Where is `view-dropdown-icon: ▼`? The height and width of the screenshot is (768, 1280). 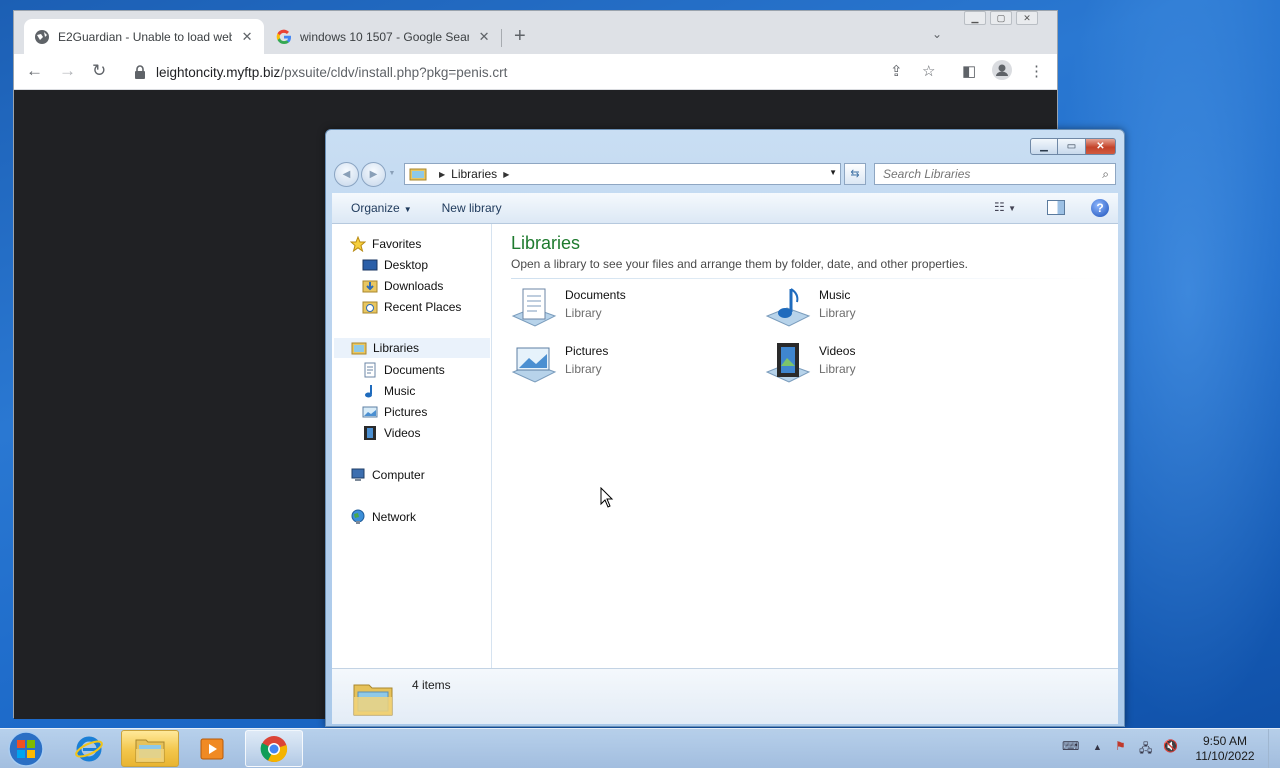
view-dropdown-icon: ▼ is located at coordinates (1012, 208).